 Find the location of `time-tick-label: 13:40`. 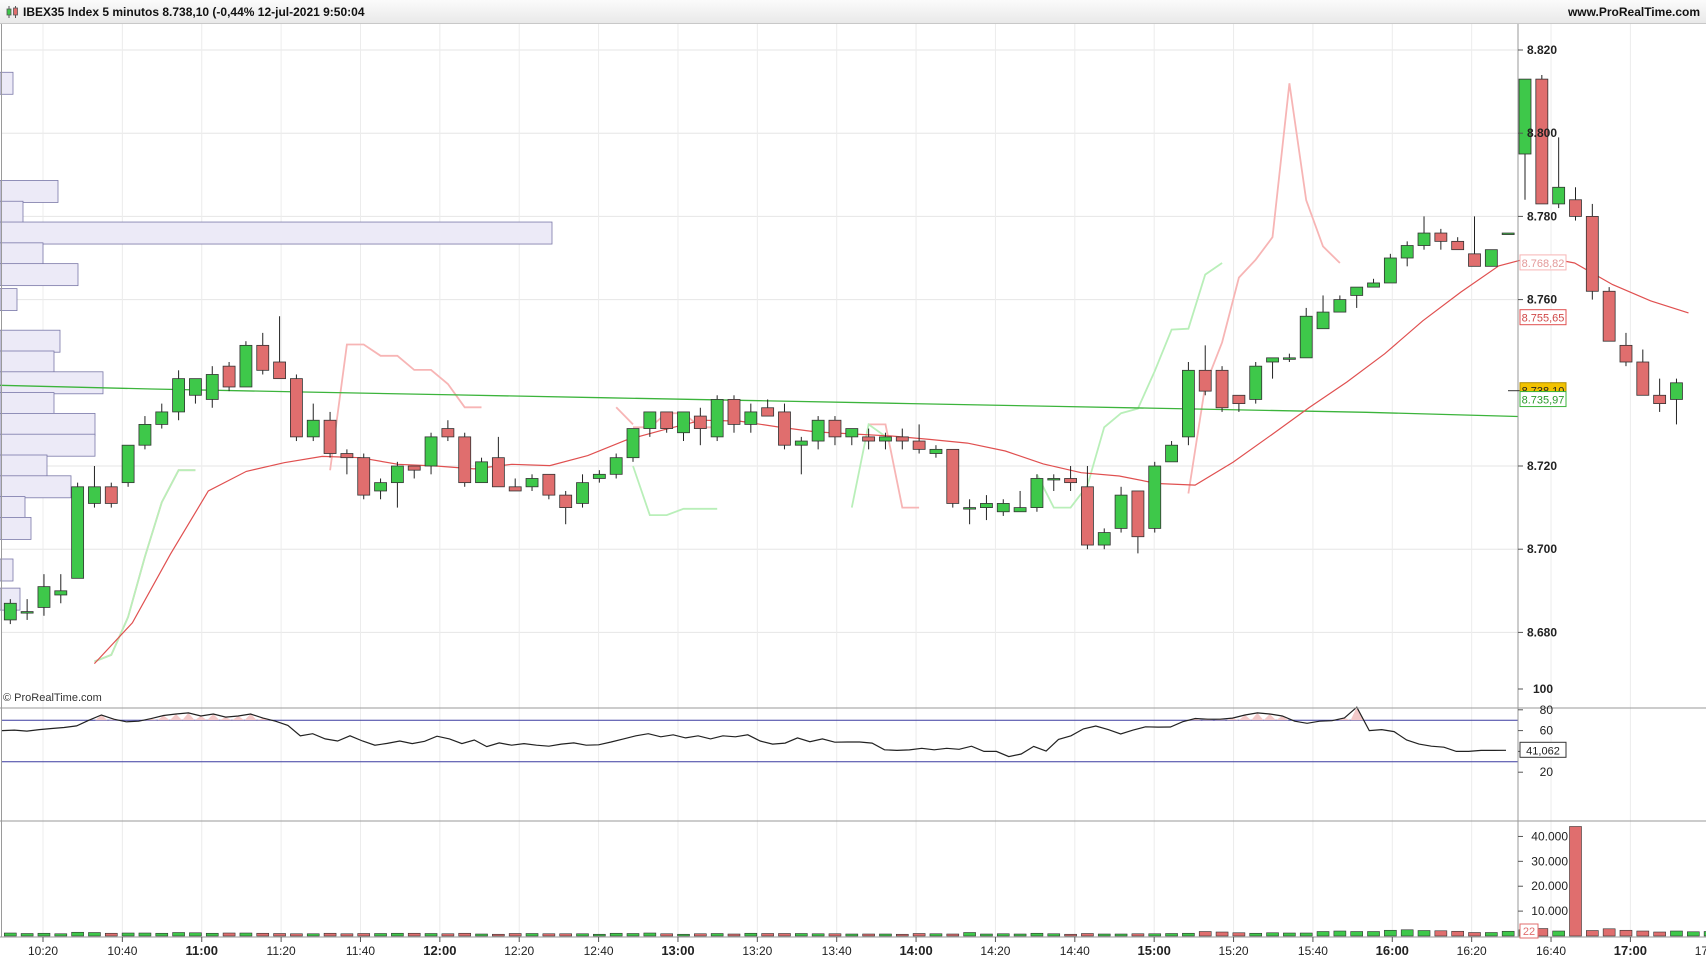

time-tick-label: 13:40 is located at coordinates (837, 951).